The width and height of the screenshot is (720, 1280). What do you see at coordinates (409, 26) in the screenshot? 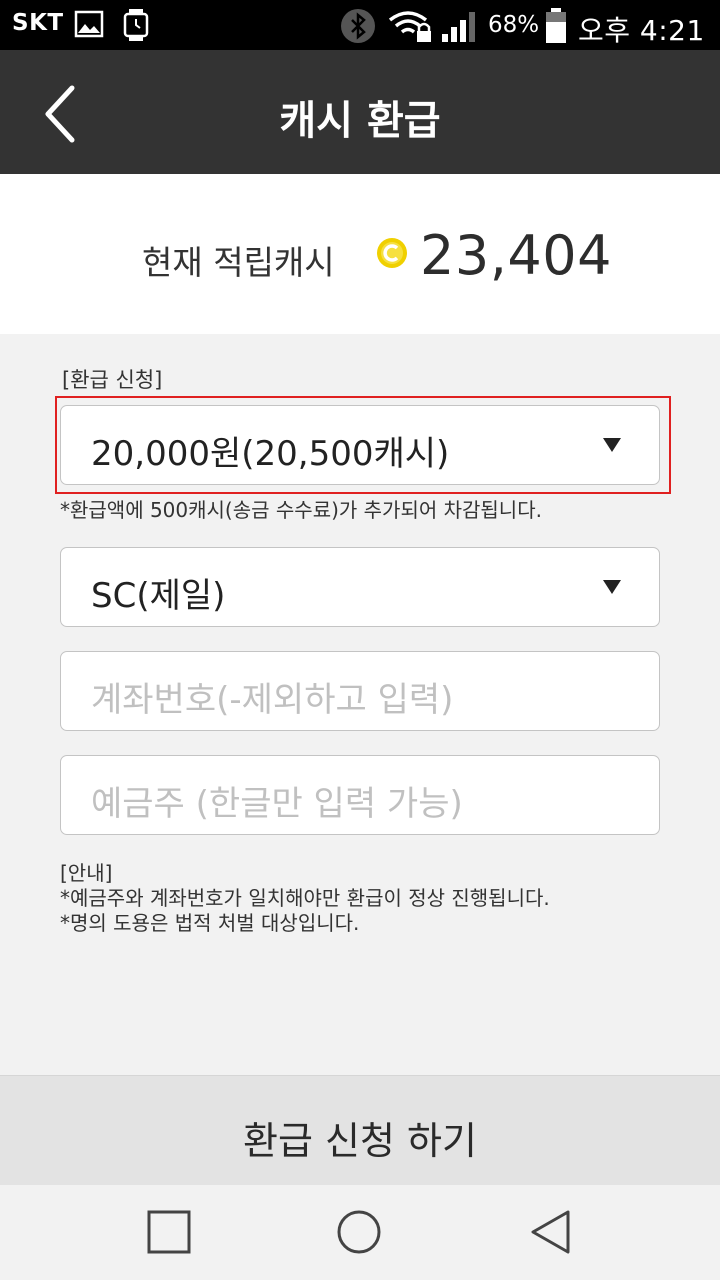
I see `wifi-lock-icon` at bounding box center [409, 26].